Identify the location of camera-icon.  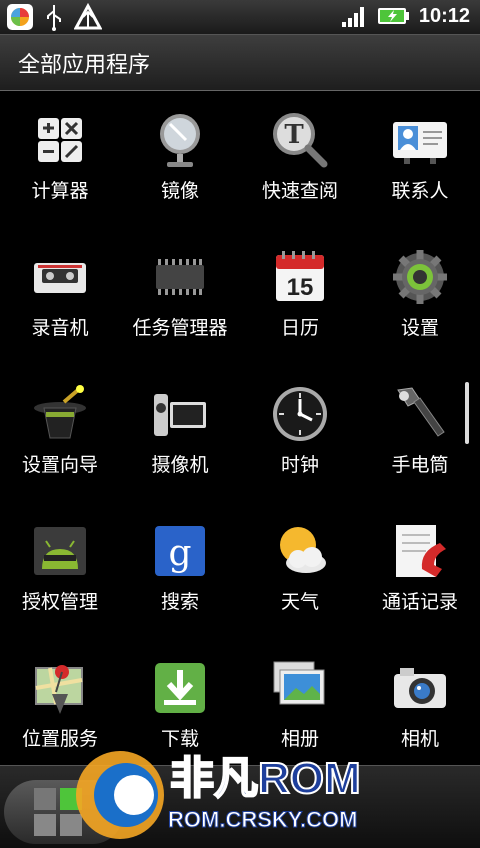
(420, 688).